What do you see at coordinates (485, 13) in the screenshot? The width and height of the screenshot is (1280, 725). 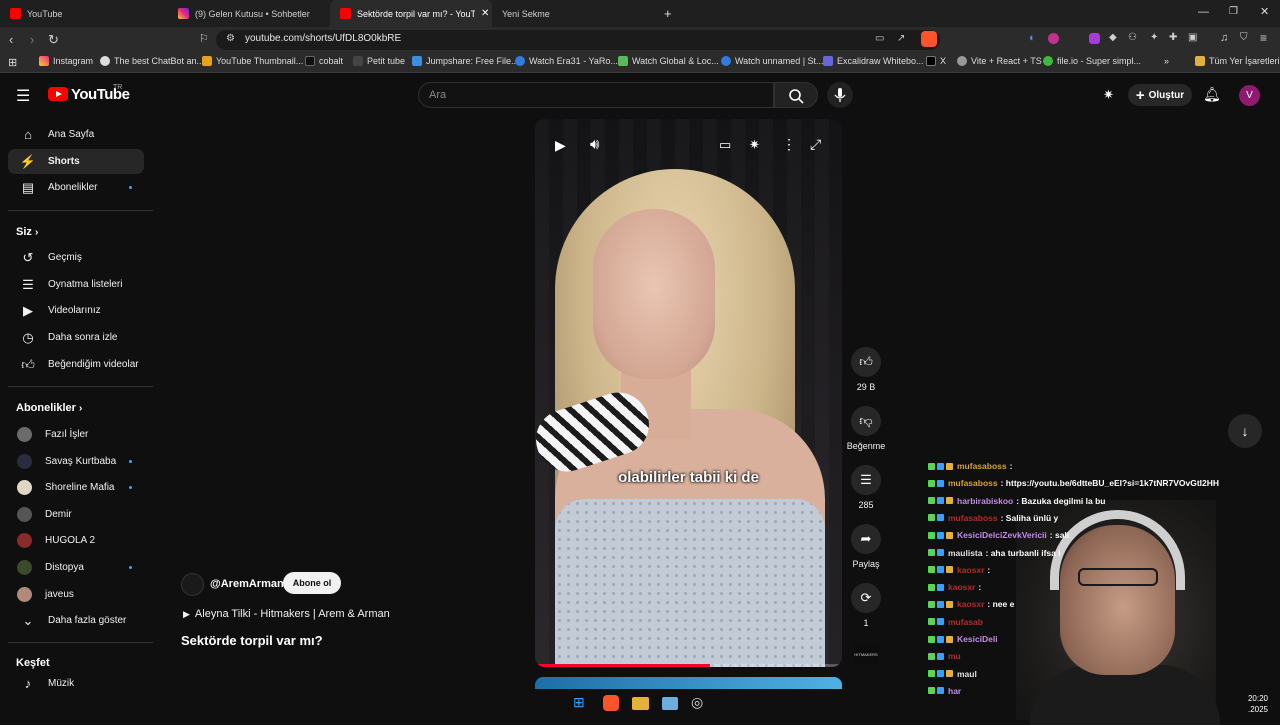 I see `close-tab-icon: ✕` at bounding box center [485, 13].